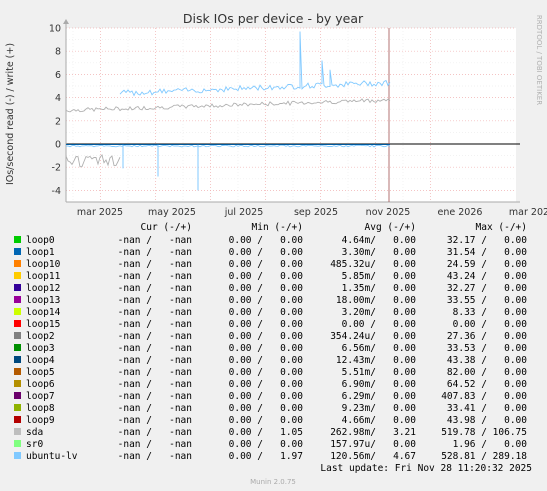 The image size is (547, 491). I want to click on legend-series-name: loop6, so click(40, 384).